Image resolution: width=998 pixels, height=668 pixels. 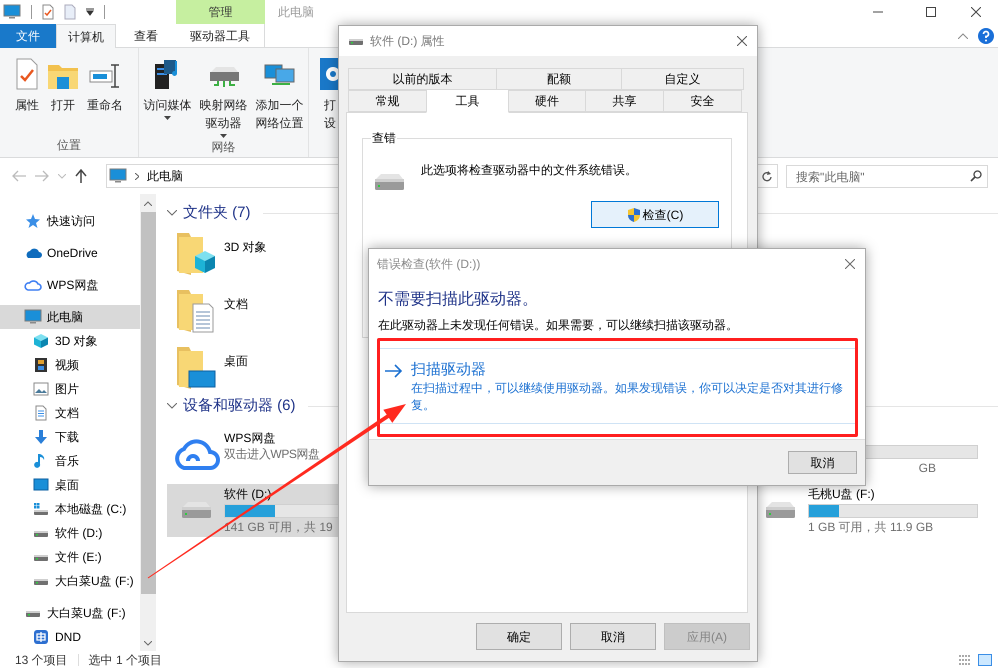 I want to click on search-icon, so click(x=976, y=176).